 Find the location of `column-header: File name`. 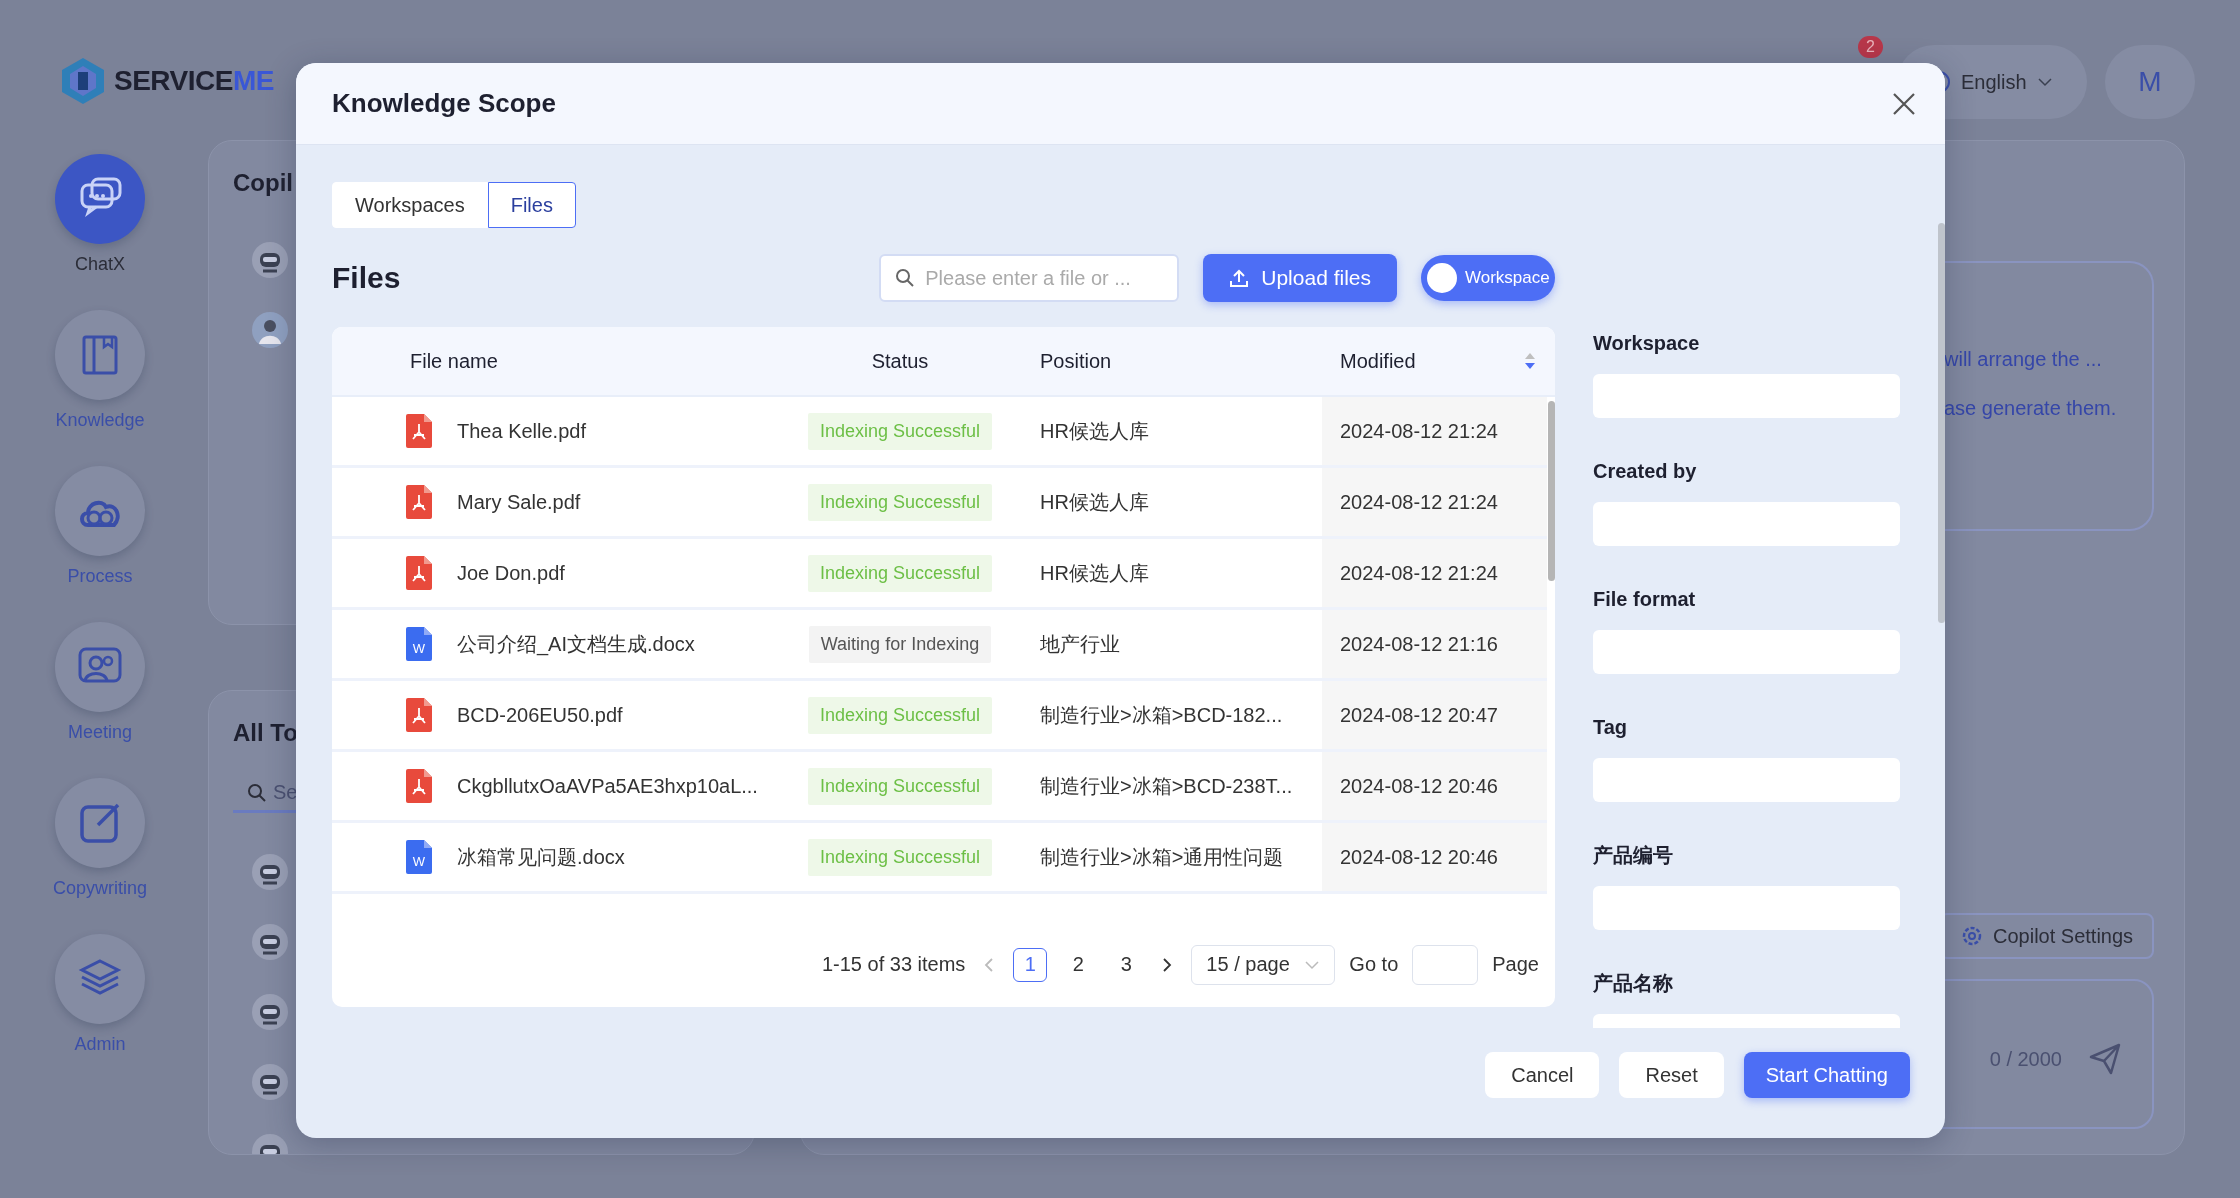

column-header: File name is located at coordinates (454, 361).